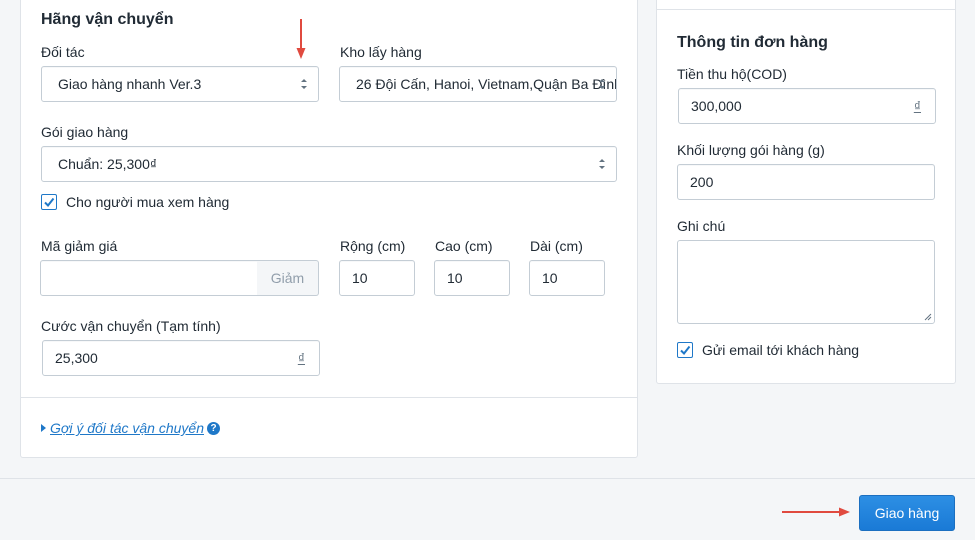 This screenshot has height=540, width=975. I want to click on package-select-value: Chuẩn: 25,300₫, so click(108, 164).